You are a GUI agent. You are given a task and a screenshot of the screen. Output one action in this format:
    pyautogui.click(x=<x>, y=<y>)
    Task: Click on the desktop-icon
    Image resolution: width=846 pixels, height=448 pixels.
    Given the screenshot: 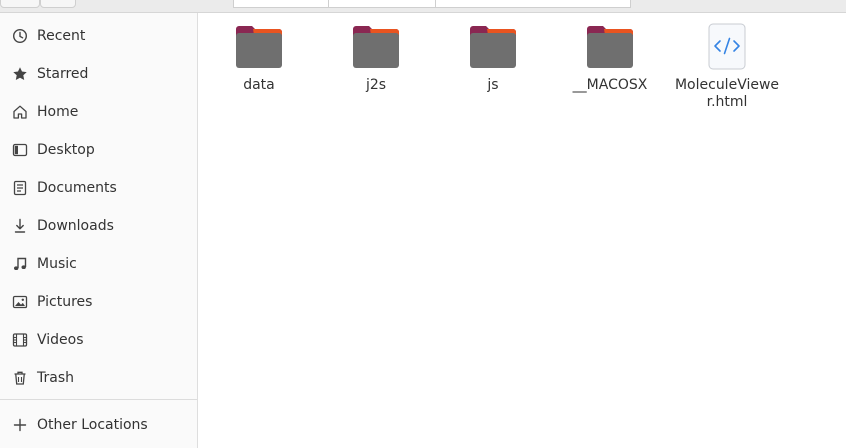 What is the action you would take?
    pyautogui.click(x=20, y=150)
    